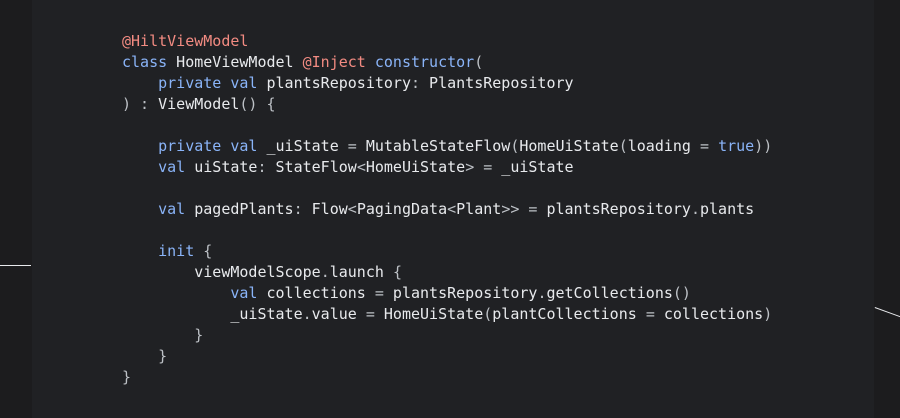 This screenshot has width=900, height=418. Describe the element at coordinates (235, 62) in the screenshot. I see `code-token: HomeViewModel` at that location.